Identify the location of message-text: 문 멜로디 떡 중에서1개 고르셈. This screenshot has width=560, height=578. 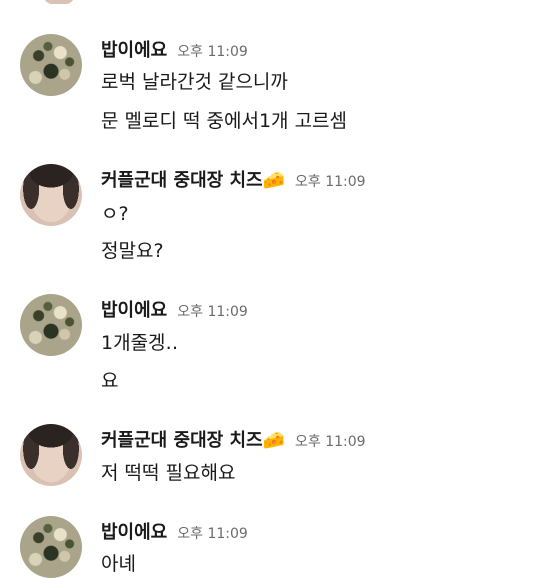
(224, 119).